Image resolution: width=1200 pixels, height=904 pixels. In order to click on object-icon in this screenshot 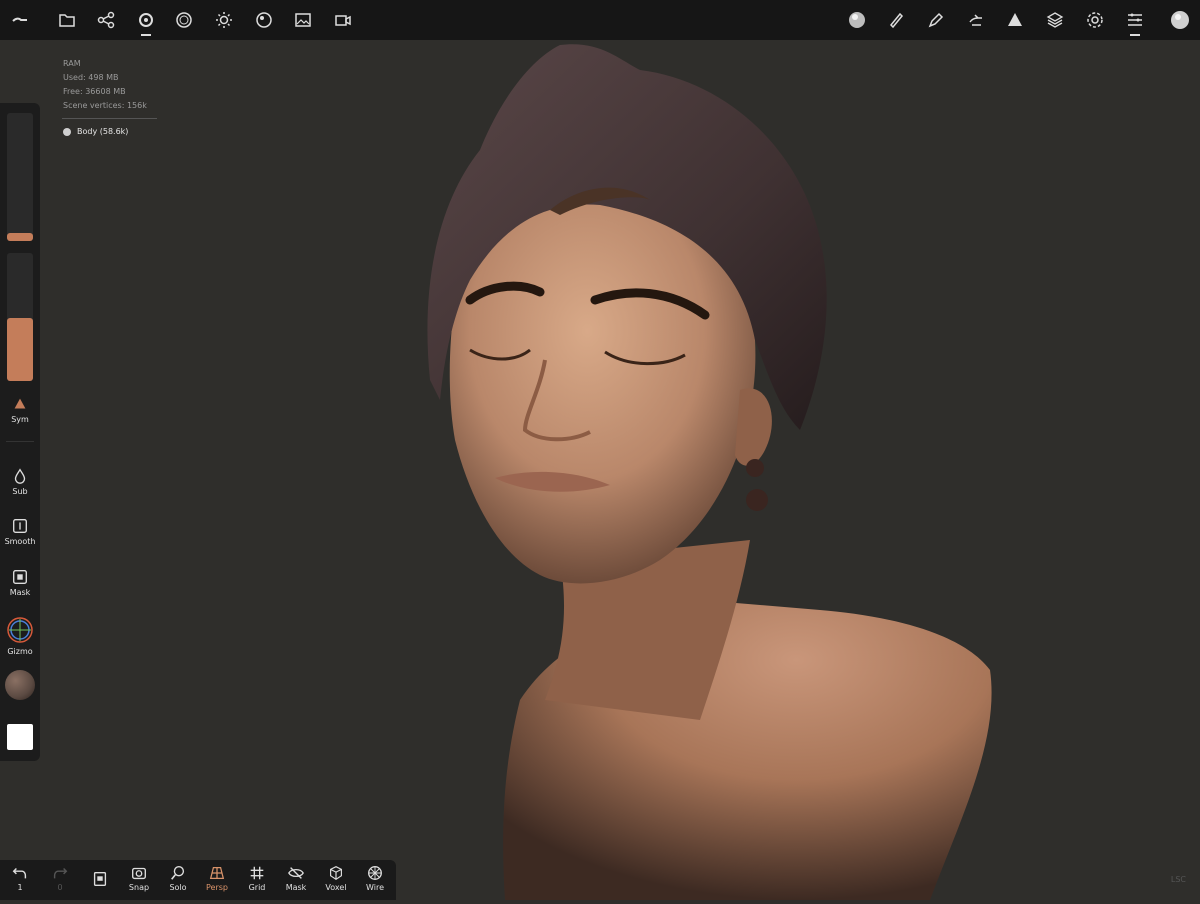, I will do `click(67, 132)`.